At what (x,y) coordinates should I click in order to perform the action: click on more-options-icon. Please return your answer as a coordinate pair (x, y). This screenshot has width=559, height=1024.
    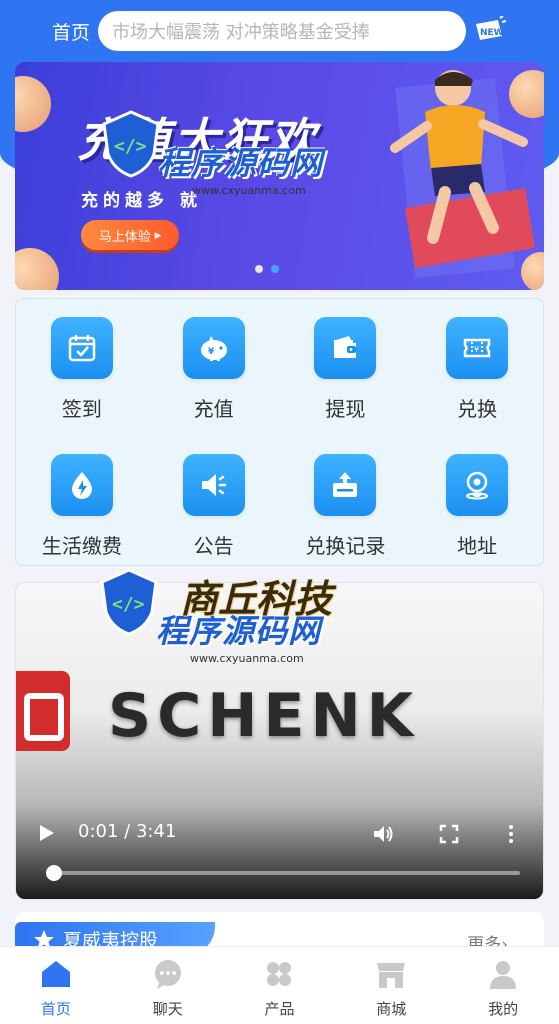
    Looking at the image, I should click on (511, 834).